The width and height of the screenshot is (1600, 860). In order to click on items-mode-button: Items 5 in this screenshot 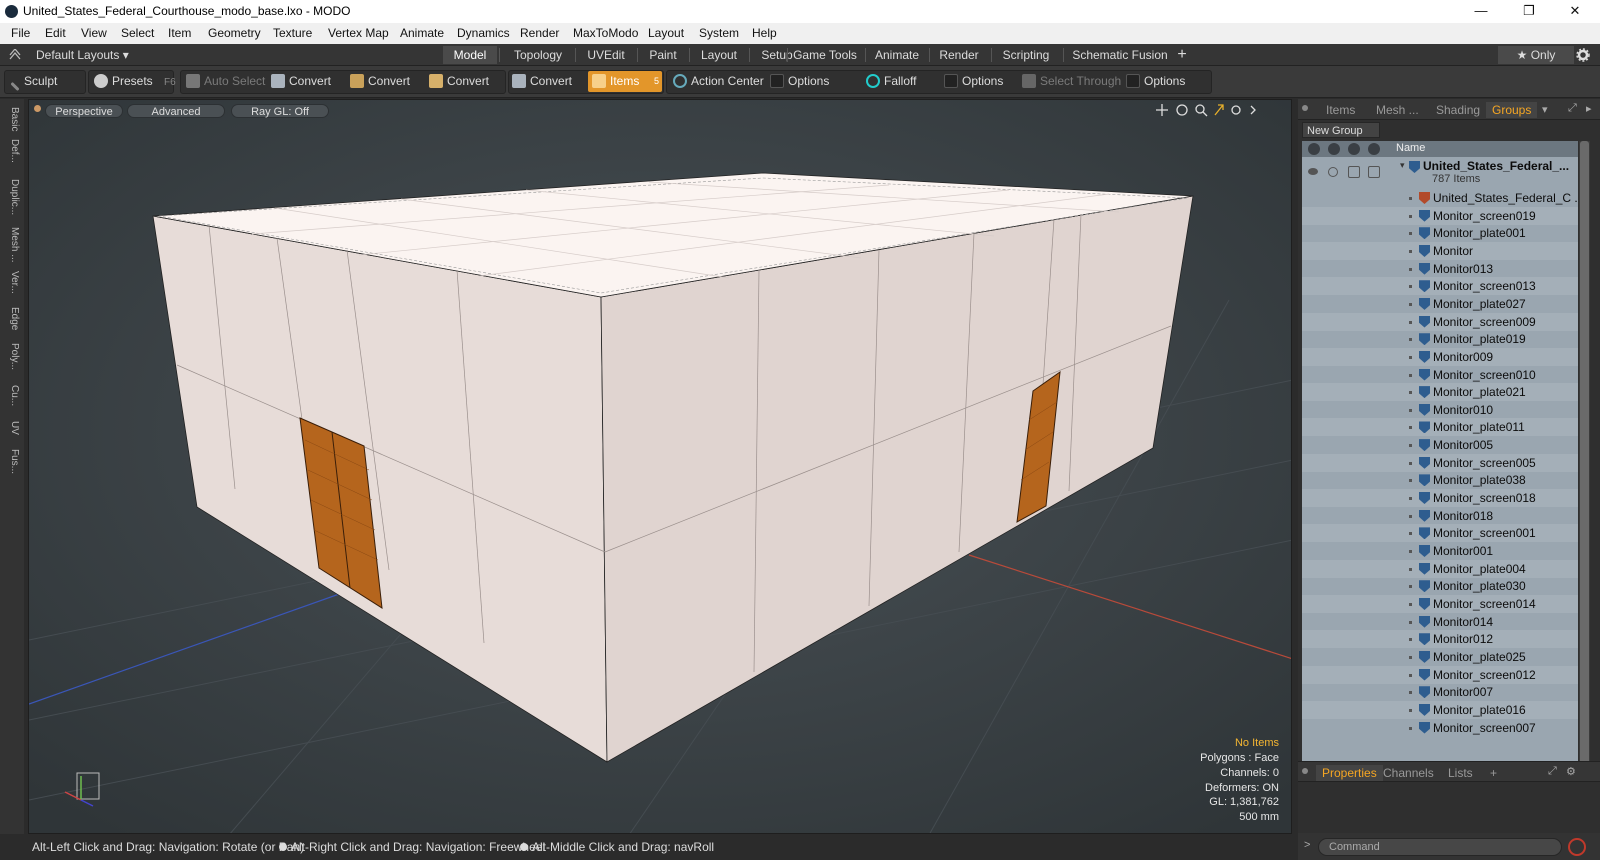, I will do `click(625, 81)`.